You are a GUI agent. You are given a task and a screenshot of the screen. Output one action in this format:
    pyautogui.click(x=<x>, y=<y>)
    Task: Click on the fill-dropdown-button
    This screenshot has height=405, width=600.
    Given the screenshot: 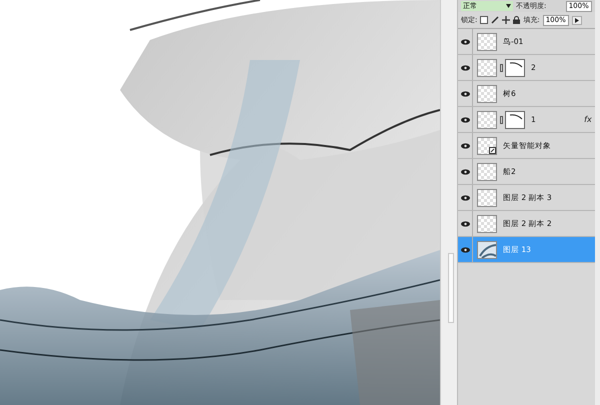 What is the action you would take?
    pyautogui.click(x=577, y=20)
    